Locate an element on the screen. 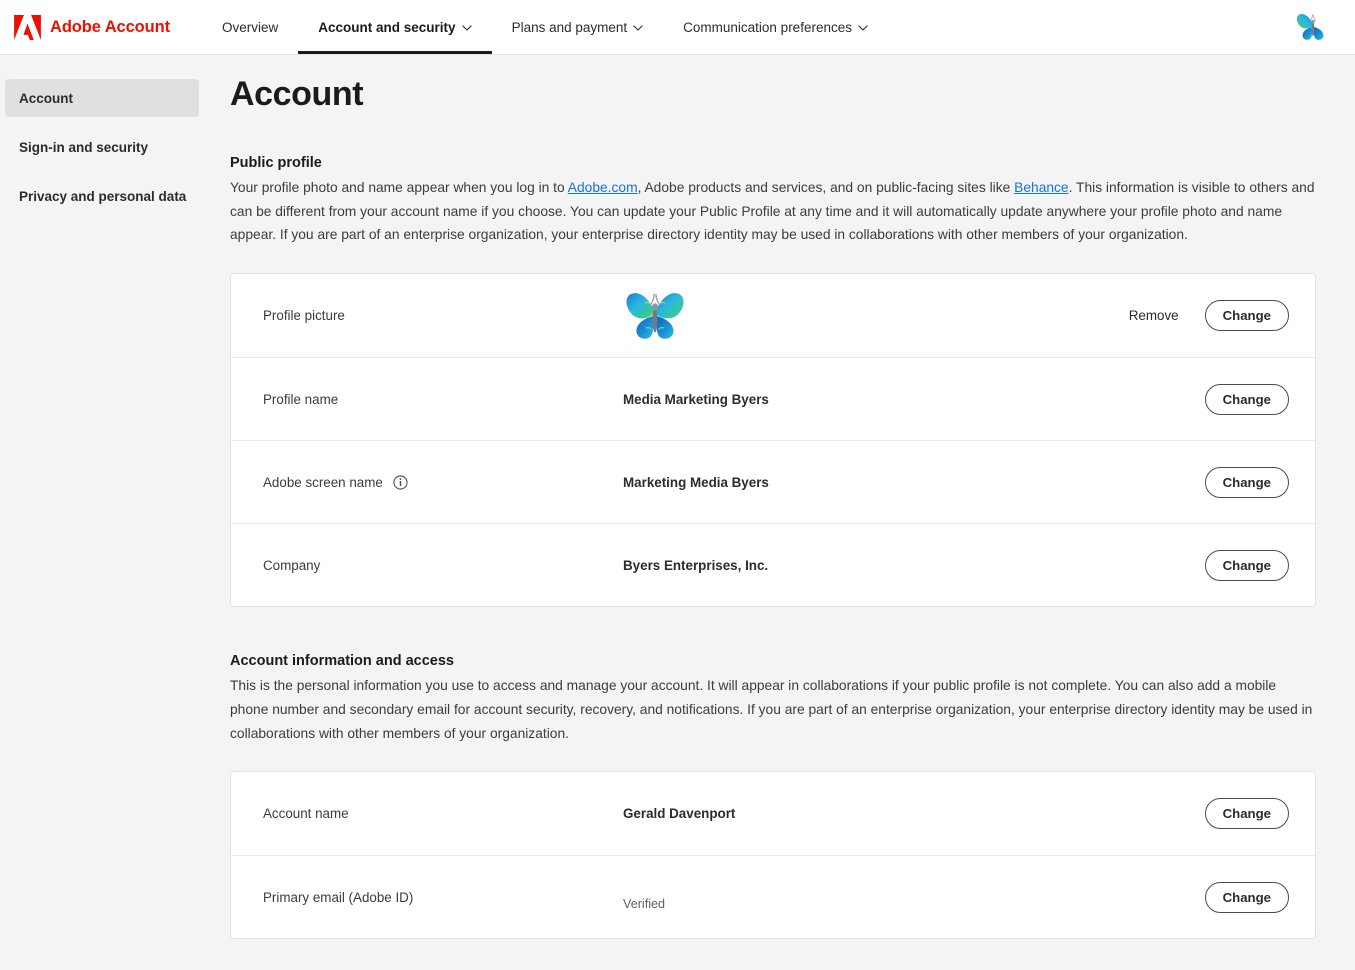 This screenshot has width=1355, height=970. change-profile-picture-button: Change is located at coordinates (1246, 316).